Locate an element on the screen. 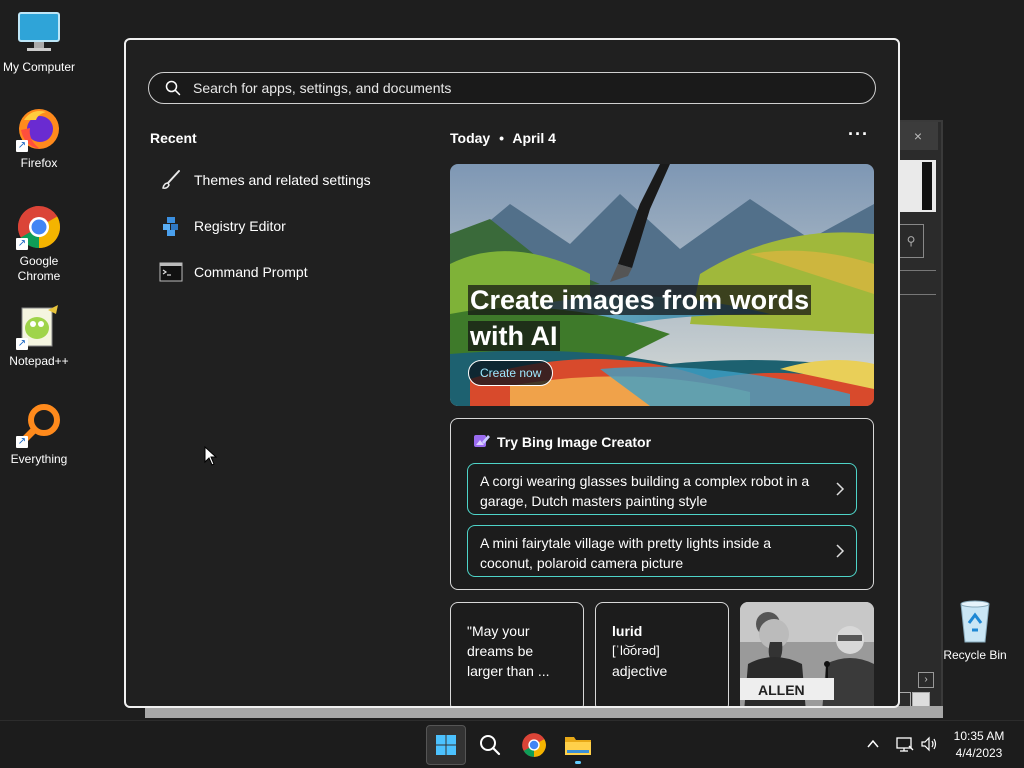  desktop-icon-recycle-bin: Recycle Bin is located at coordinates (975, 630).